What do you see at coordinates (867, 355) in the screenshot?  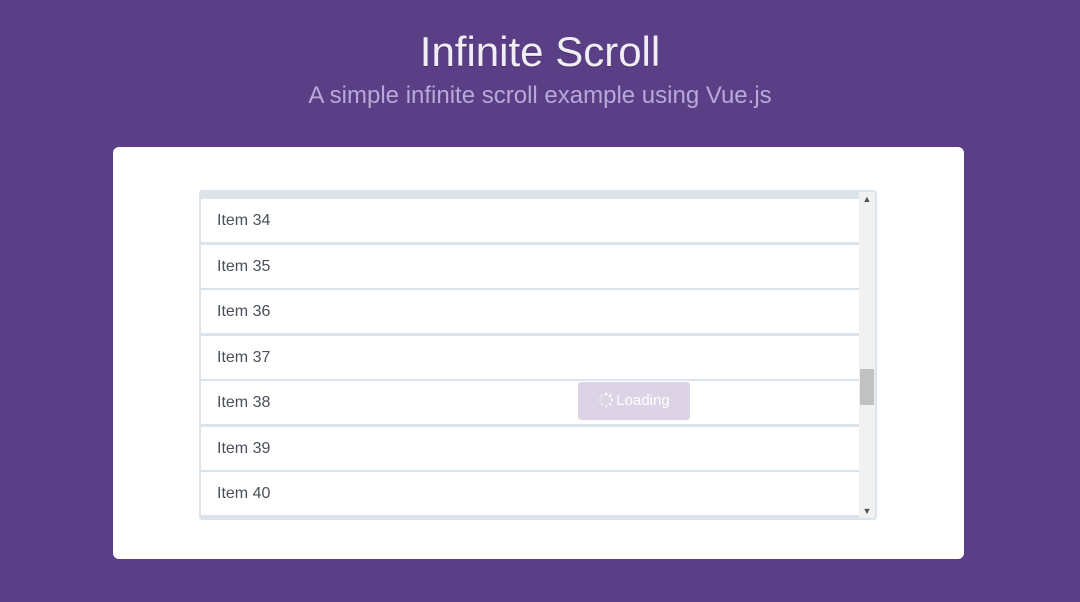 I see `vertical-scrollbar: ▲ ▼` at bounding box center [867, 355].